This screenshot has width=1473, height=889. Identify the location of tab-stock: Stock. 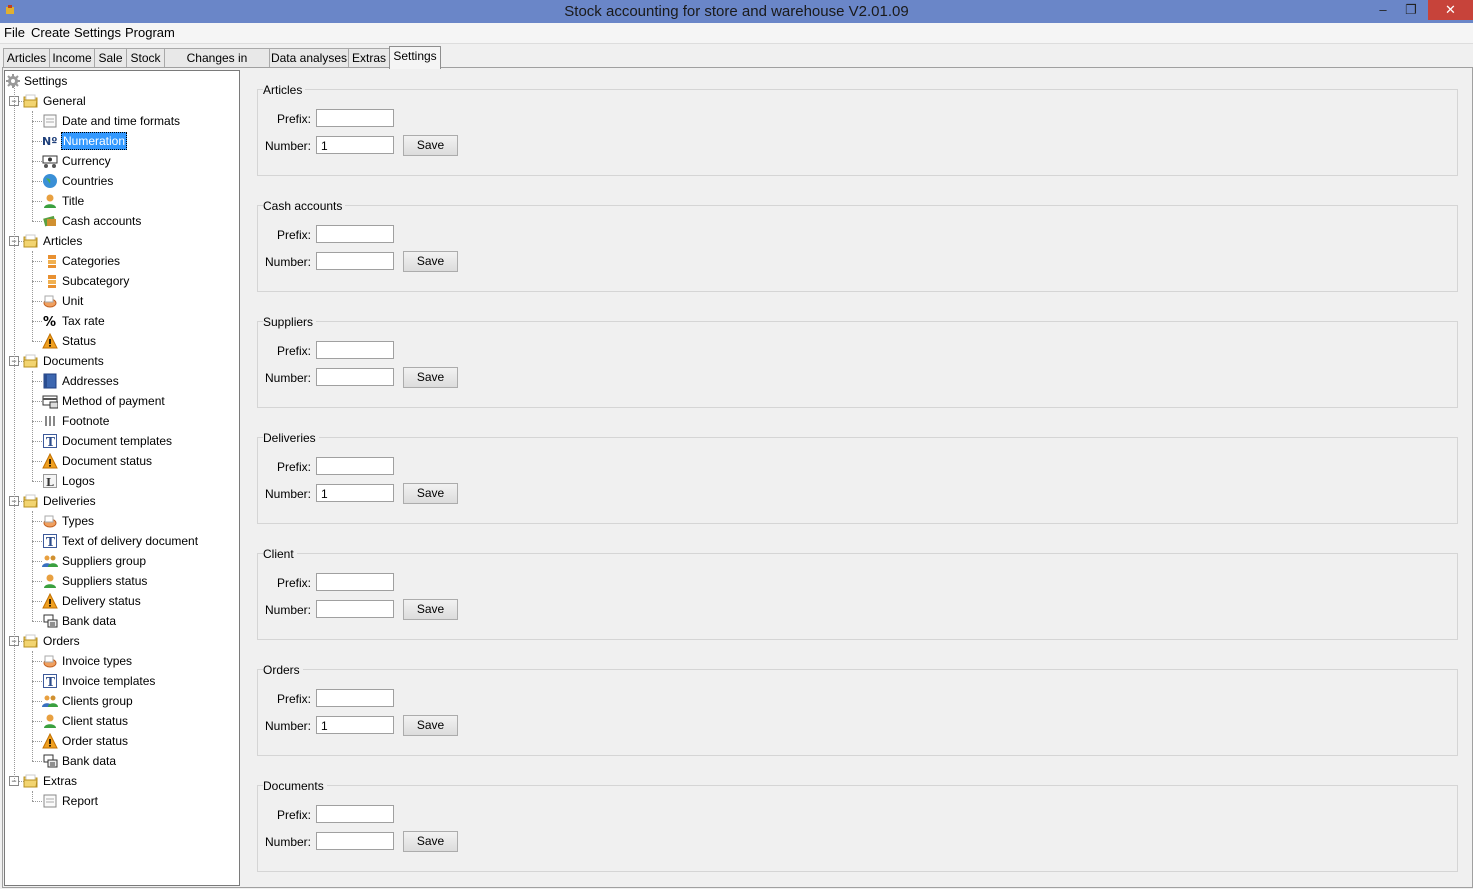
(145, 58).